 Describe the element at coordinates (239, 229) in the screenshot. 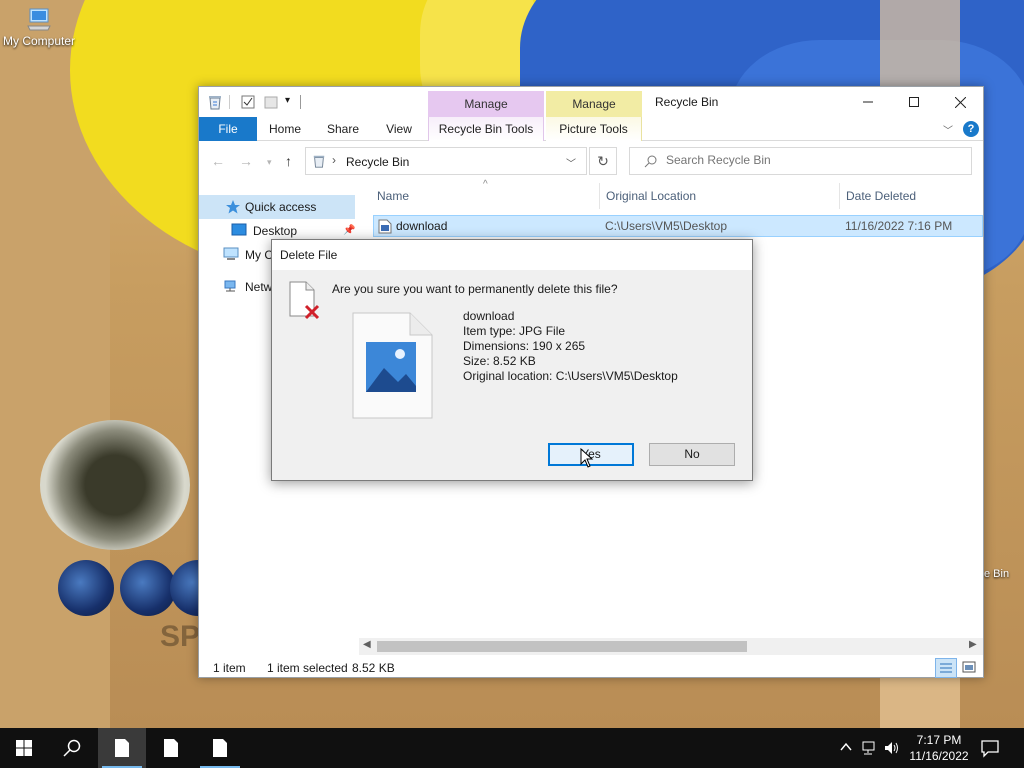

I see `desktop-folder-icon` at that location.